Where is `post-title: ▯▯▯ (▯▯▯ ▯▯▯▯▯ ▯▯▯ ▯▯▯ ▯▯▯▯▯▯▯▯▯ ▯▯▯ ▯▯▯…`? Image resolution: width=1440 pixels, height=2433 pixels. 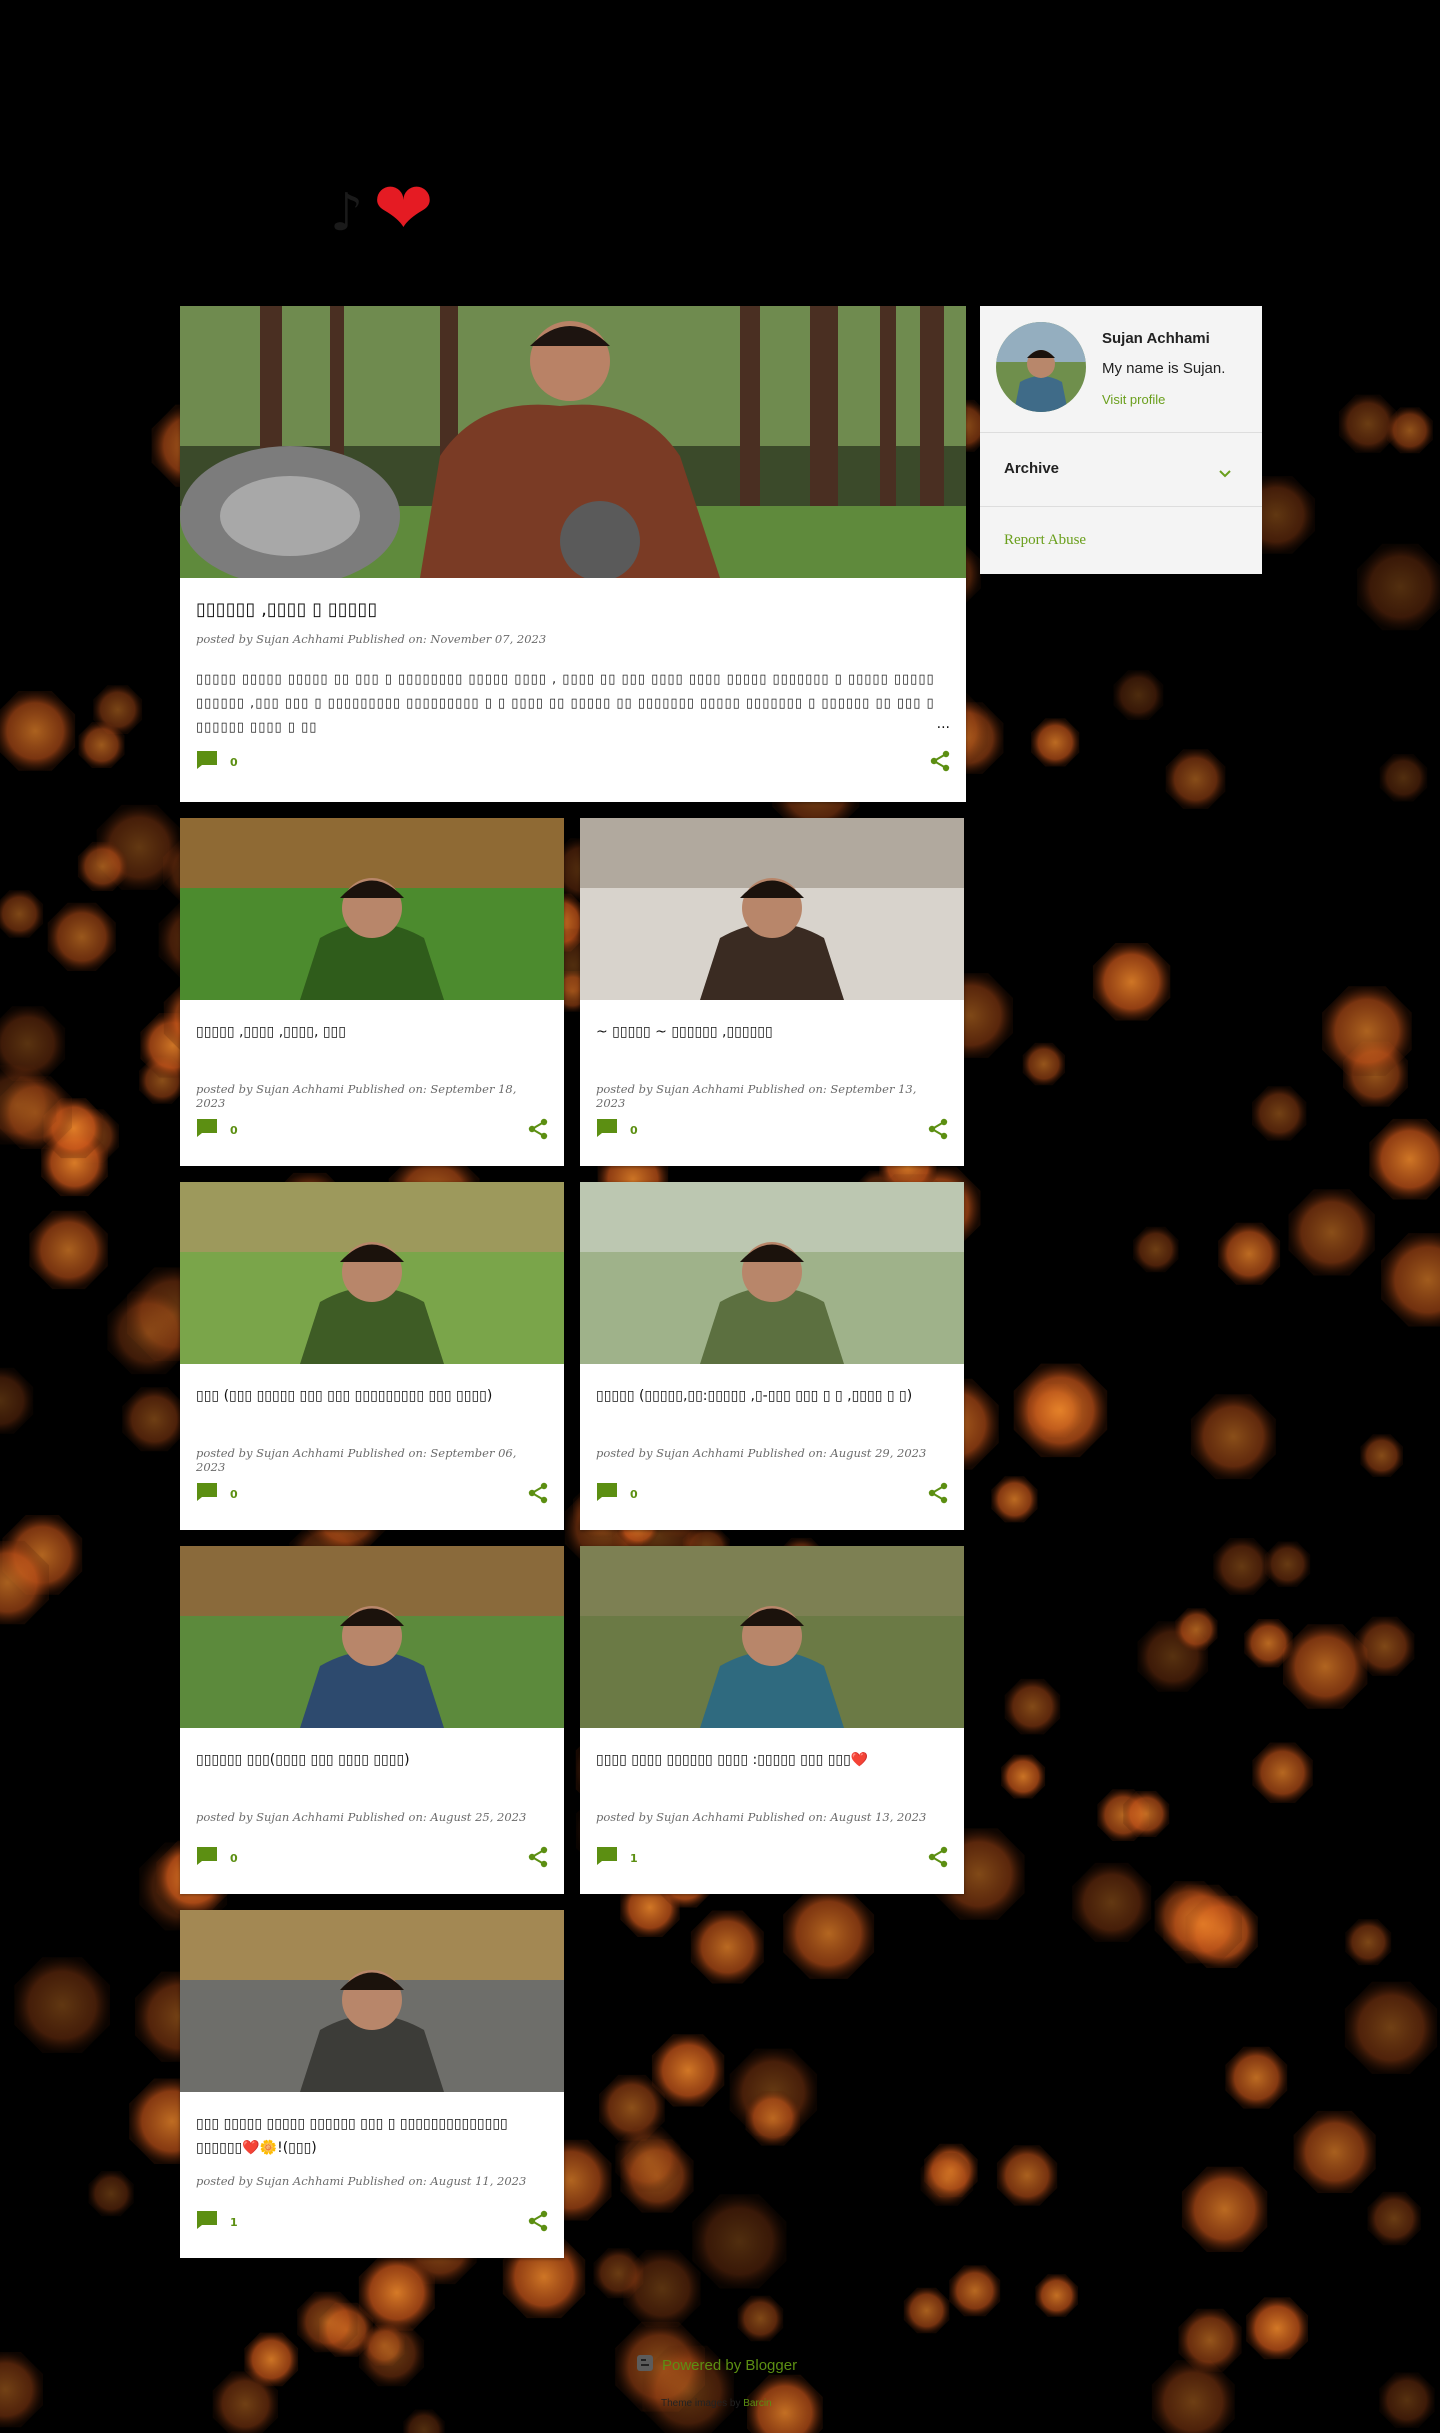
post-title: ▯▯▯ (▯▯▯ ▯▯▯▯▯ ▯▯▯ ▯▯▯ ▯▯▯▯▯▯▯▯▯ ▯▯▯ ▯▯▯… is located at coordinates (372, 1396).